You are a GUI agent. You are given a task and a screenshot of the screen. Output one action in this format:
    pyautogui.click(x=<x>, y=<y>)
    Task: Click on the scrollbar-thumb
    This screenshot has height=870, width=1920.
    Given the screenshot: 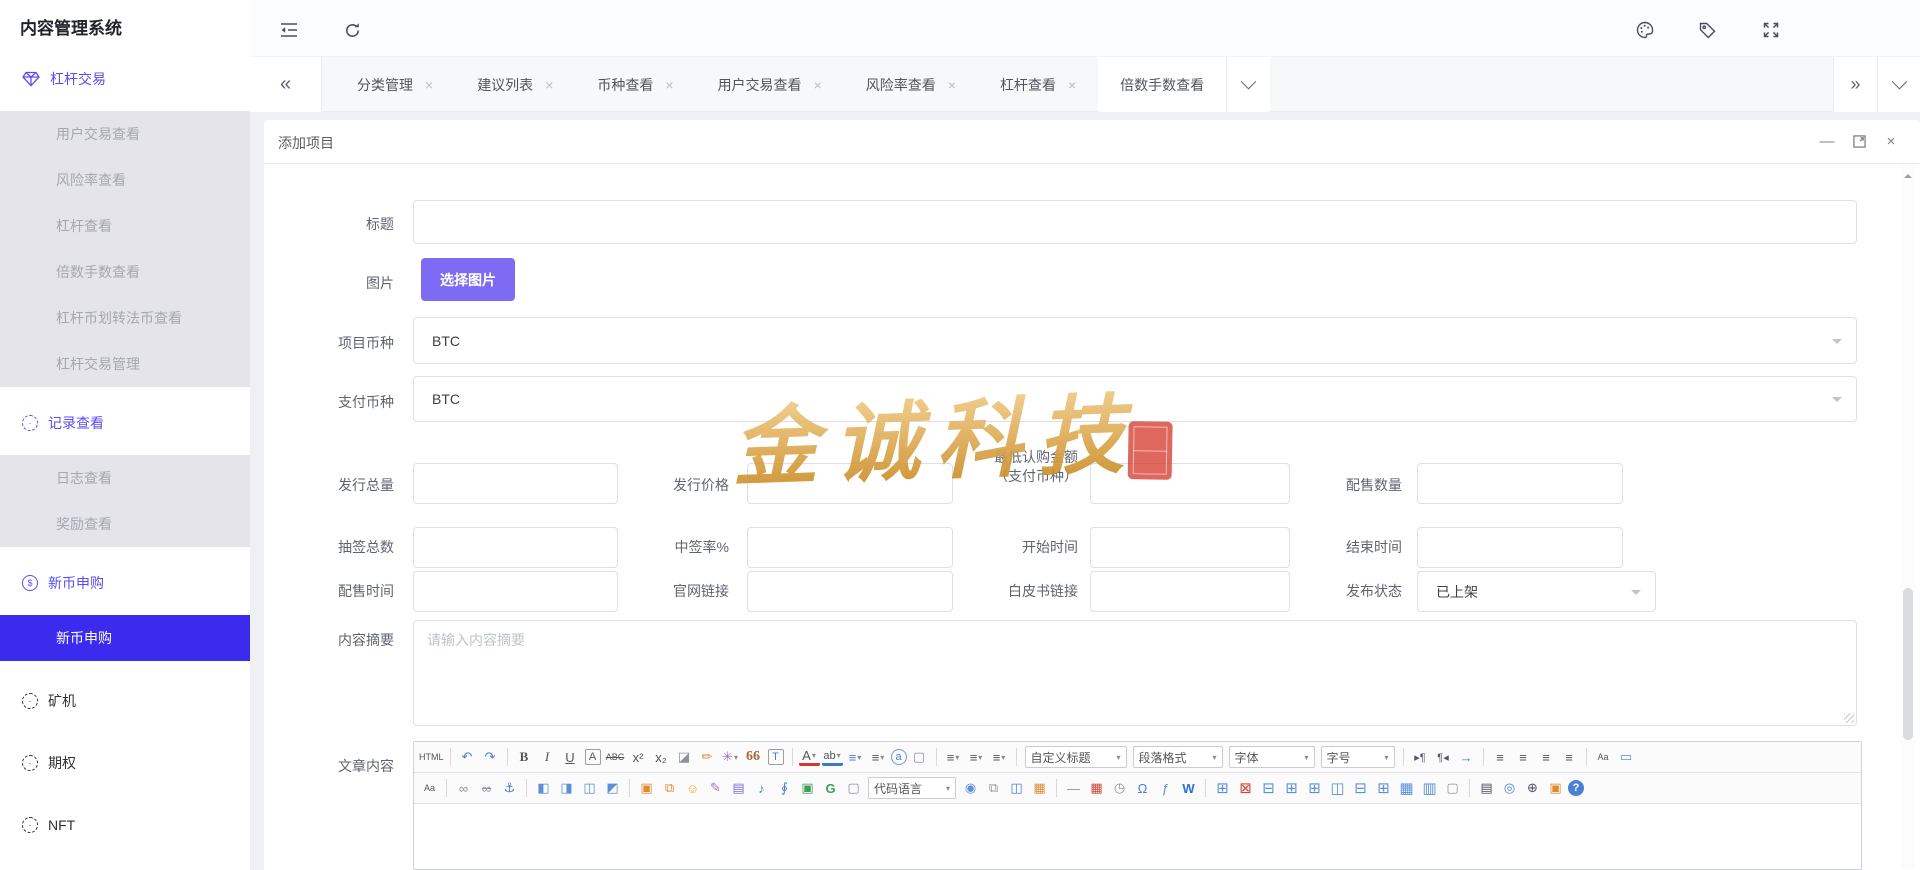 What is the action you would take?
    pyautogui.click(x=1908, y=664)
    